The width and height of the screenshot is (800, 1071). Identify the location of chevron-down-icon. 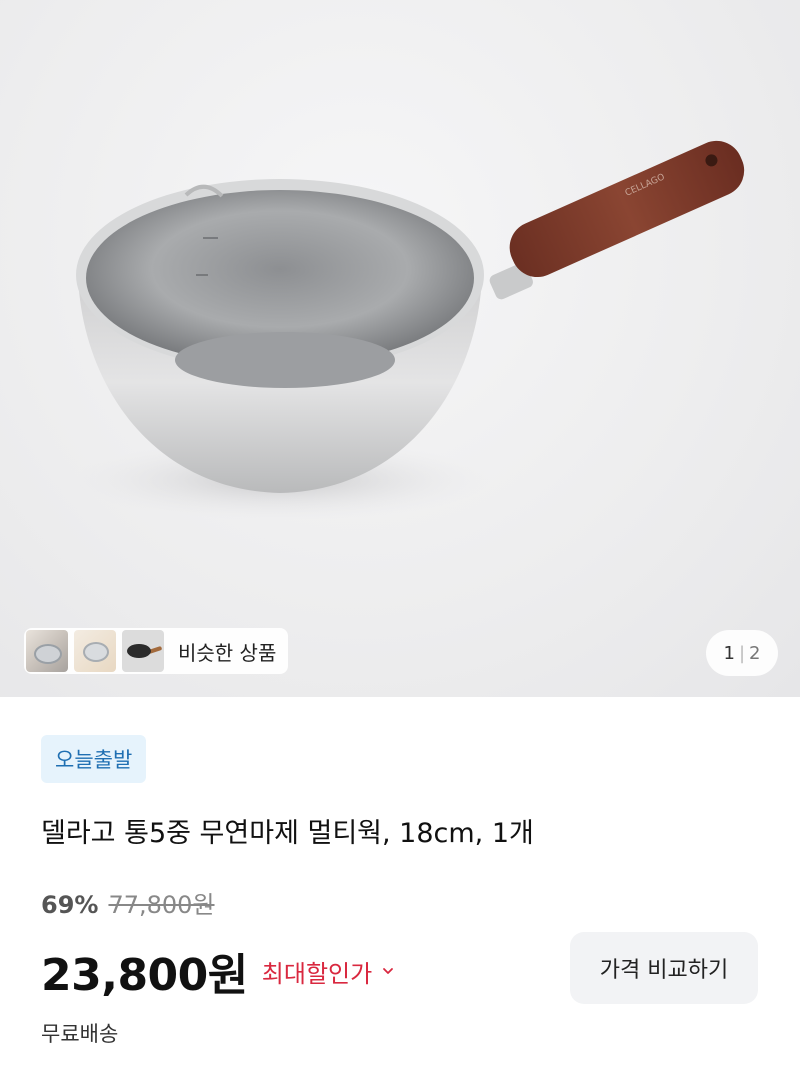
(388, 971).